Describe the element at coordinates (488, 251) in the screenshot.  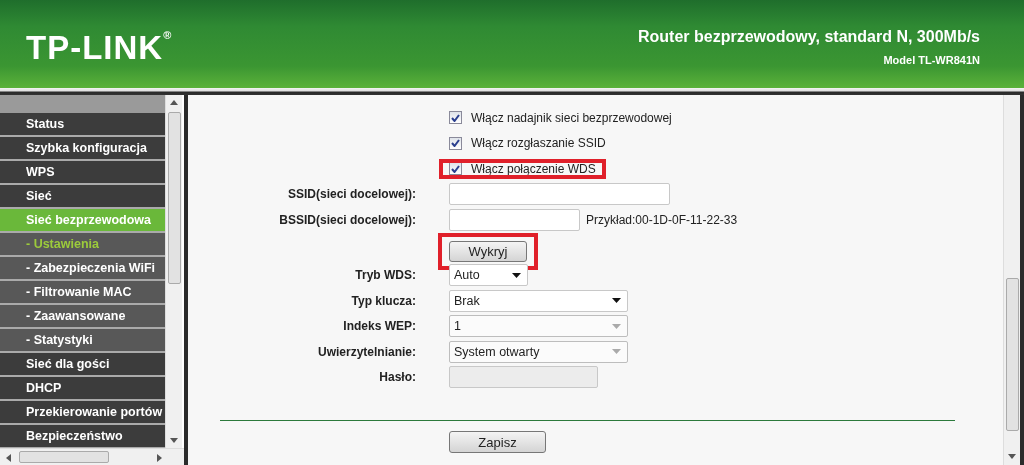
I see `detect-button: Wykryj` at that location.